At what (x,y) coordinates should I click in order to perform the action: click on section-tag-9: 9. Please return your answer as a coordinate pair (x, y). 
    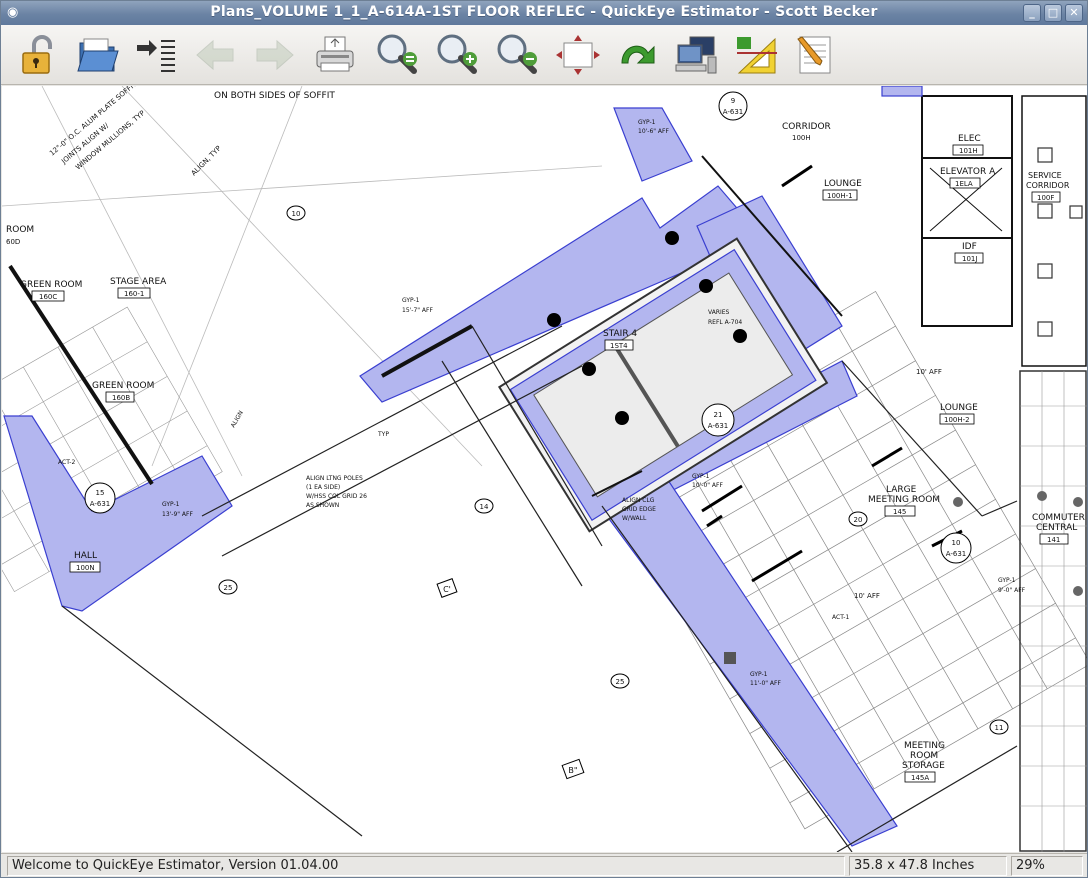
    Looking at the image, I should click on (733, 101).